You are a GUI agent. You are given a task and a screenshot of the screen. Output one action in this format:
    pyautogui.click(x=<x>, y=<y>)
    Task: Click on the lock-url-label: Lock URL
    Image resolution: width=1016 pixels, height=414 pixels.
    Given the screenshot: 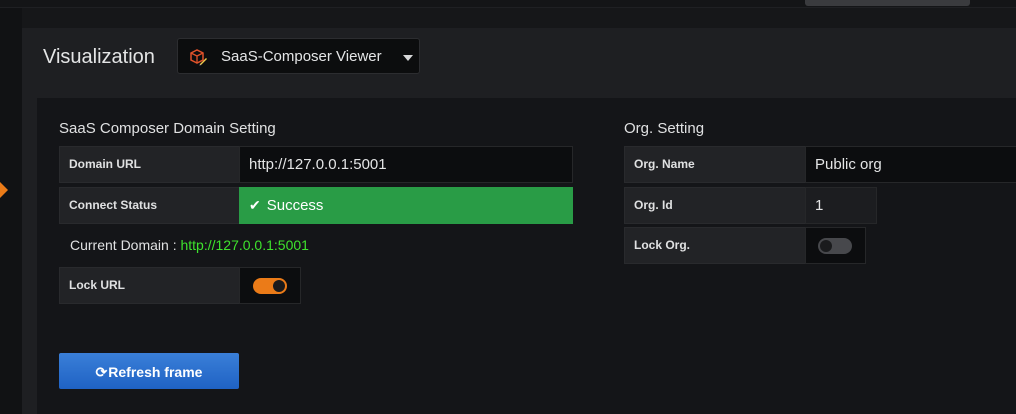 What is the action you would take?
    pyautogui.click(x=149, y=285)
    